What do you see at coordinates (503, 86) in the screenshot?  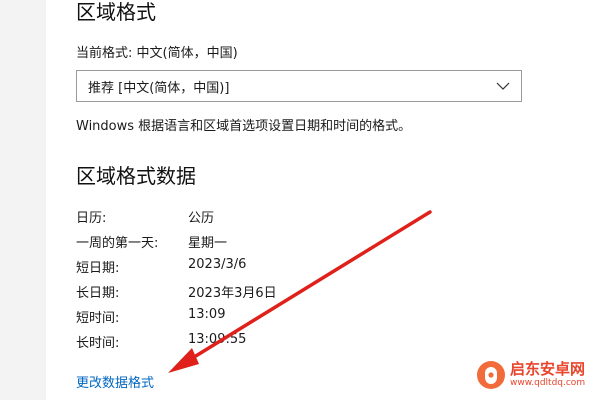 I see `chevron-down-icon` at bounding box center [503, 86].